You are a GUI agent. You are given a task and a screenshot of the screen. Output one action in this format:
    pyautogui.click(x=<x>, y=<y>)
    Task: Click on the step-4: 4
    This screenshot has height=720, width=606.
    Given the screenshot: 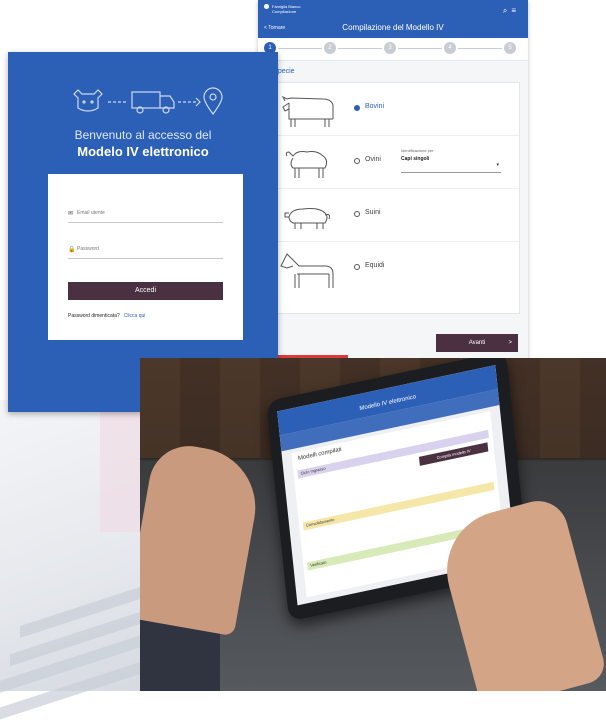 What is the action you would take?
    pyautogui.click(x=450, y=48)
    